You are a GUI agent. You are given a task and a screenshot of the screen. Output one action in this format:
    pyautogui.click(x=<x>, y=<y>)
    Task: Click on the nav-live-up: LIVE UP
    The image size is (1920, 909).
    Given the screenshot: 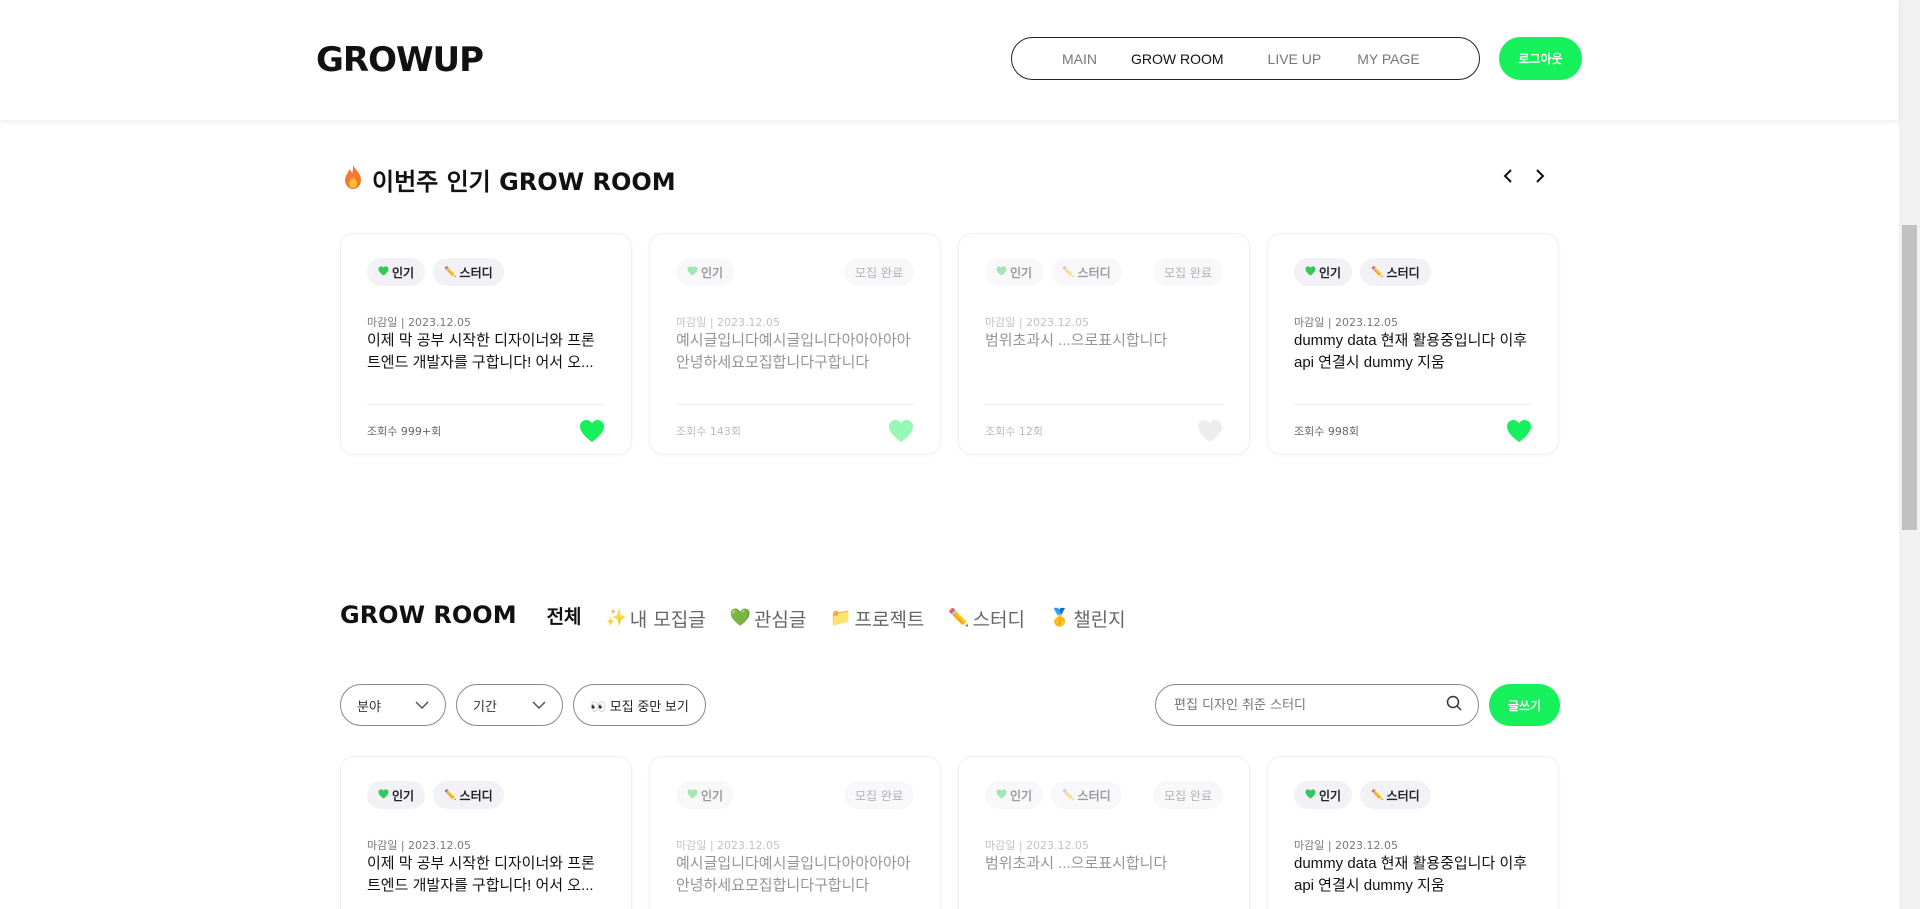 What is the action you would take?
    pyautogui.click(x=1295, y=59)
    